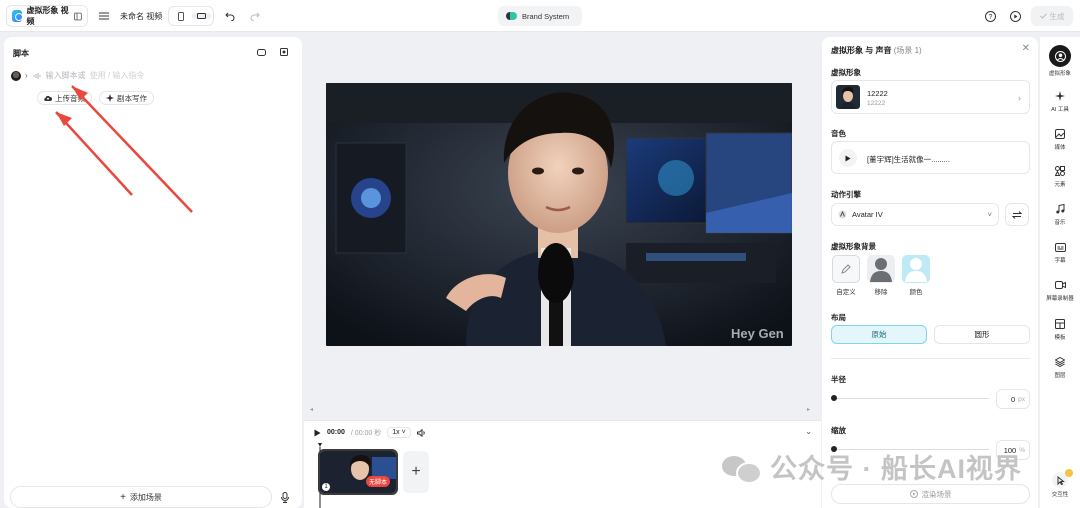 The image size is (1080, 508). I want to click on current-time: 00:00, so click(336, 432).